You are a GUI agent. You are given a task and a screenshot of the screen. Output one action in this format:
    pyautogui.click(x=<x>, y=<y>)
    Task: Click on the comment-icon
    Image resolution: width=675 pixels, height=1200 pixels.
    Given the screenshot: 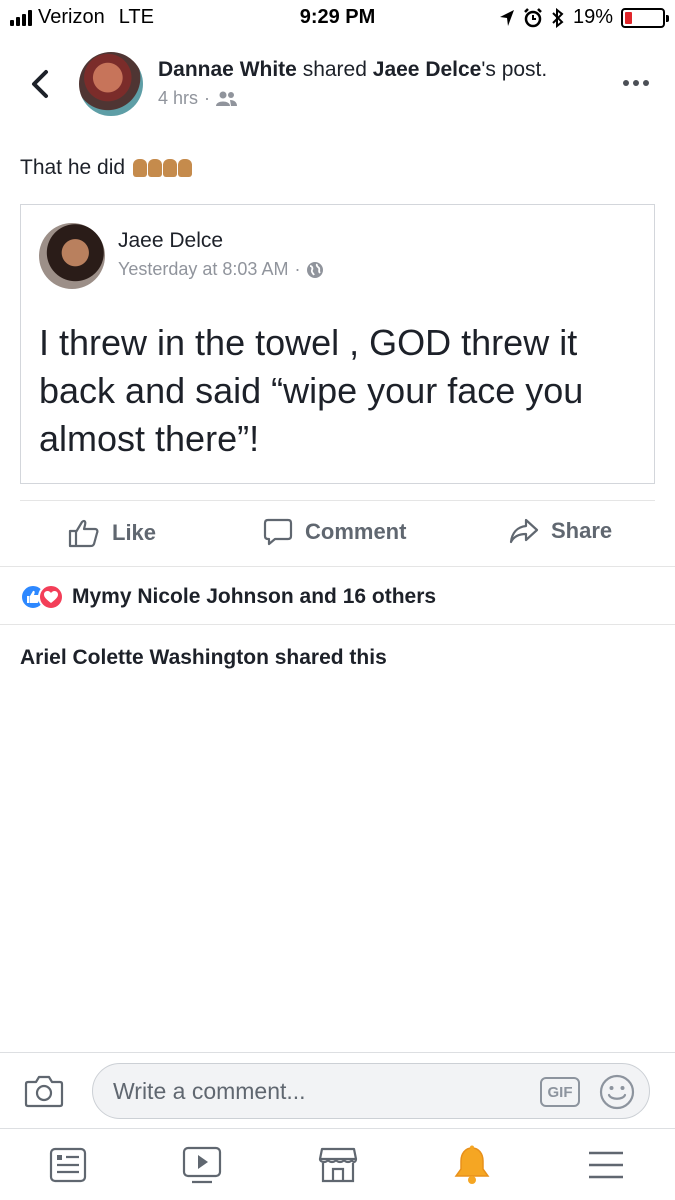 What is the action you would take?
    pyautogui.click(x=278, y=532)
    